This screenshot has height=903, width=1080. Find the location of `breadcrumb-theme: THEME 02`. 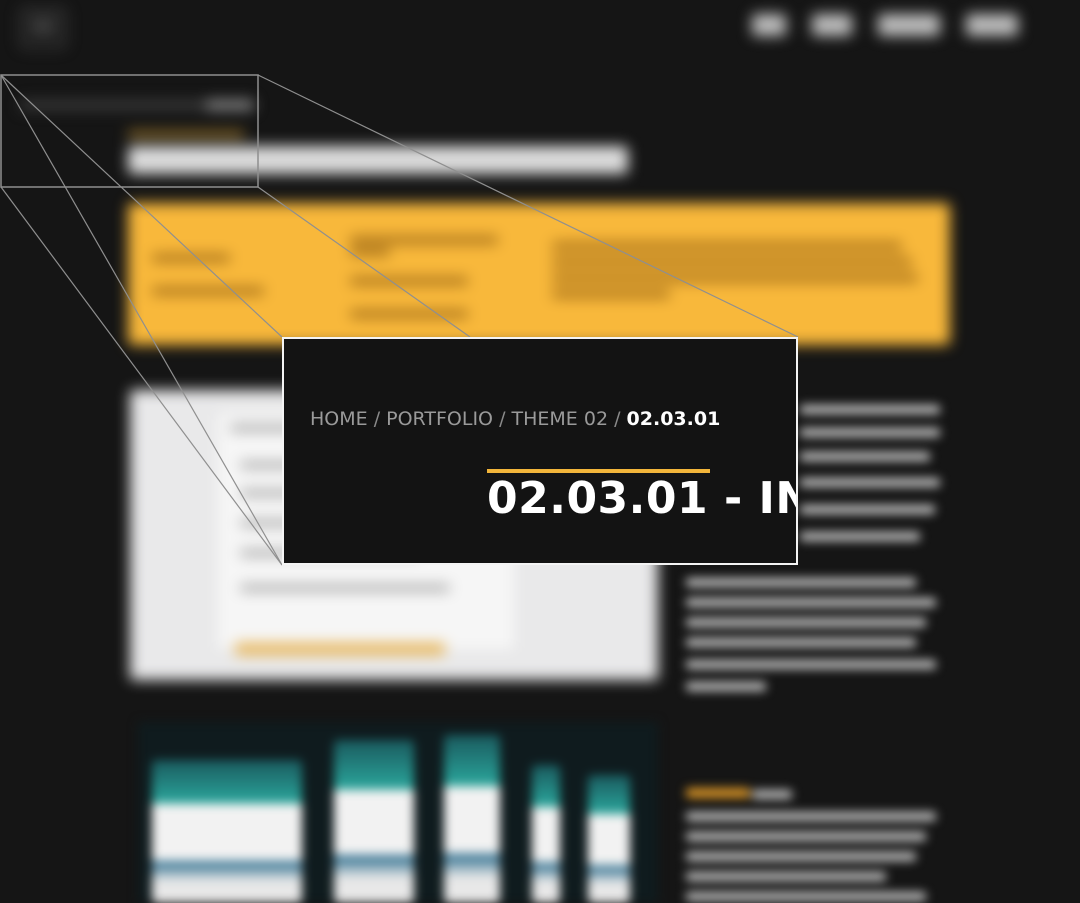

breadcrumb-theme: THEME 02 is located at coordinates (560, 419).